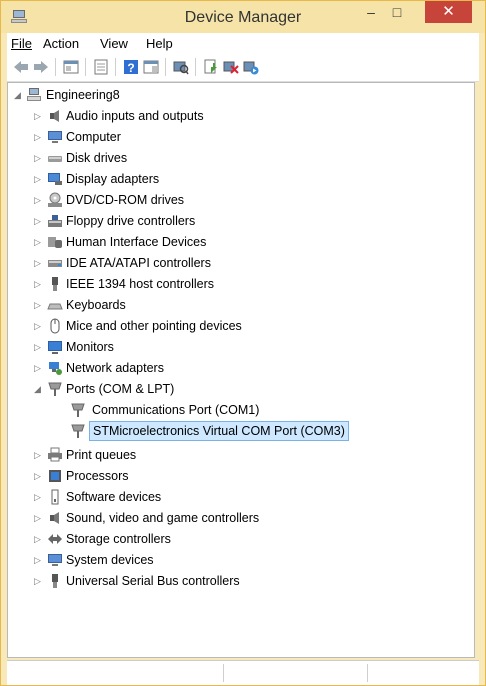 The height and width of the screenshot is (686, 486). What do you see at coordinates (55, 242) in the screenshot?
I see `hid-icon` at bounding box center [55, 242].